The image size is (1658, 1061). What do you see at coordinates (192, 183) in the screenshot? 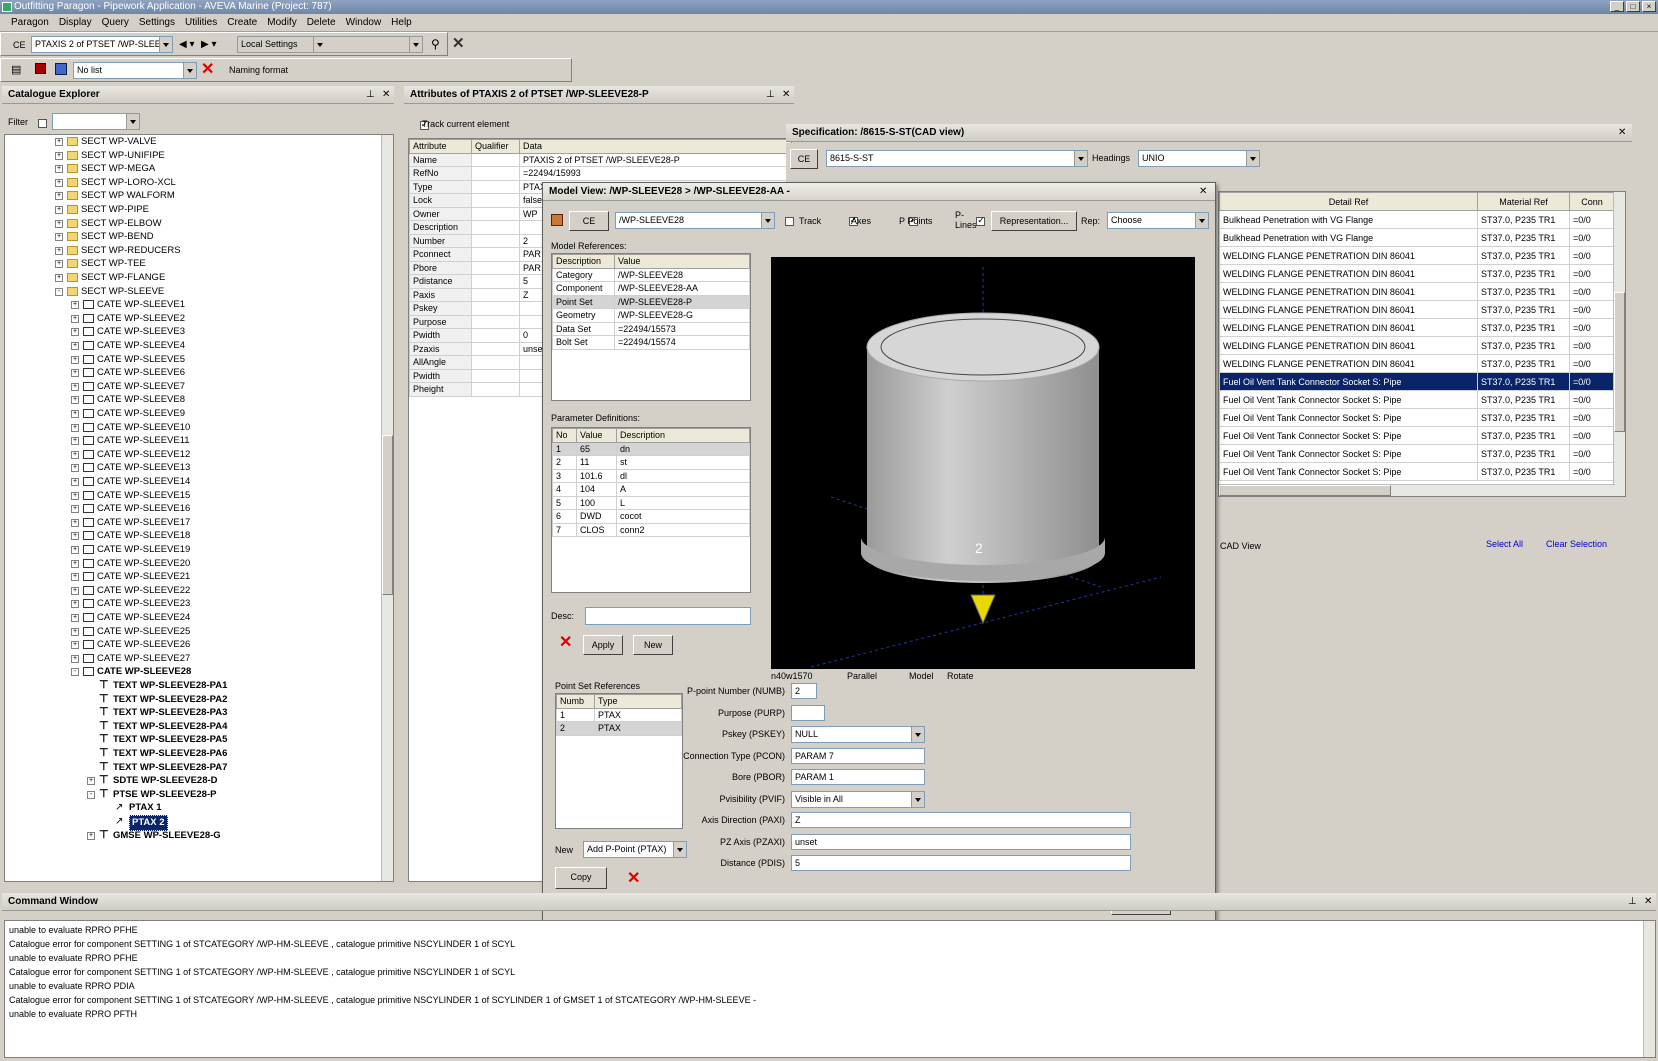
I see `tree-node: + SECT WP-LORO-XCL` at bounding box center [192, 183].